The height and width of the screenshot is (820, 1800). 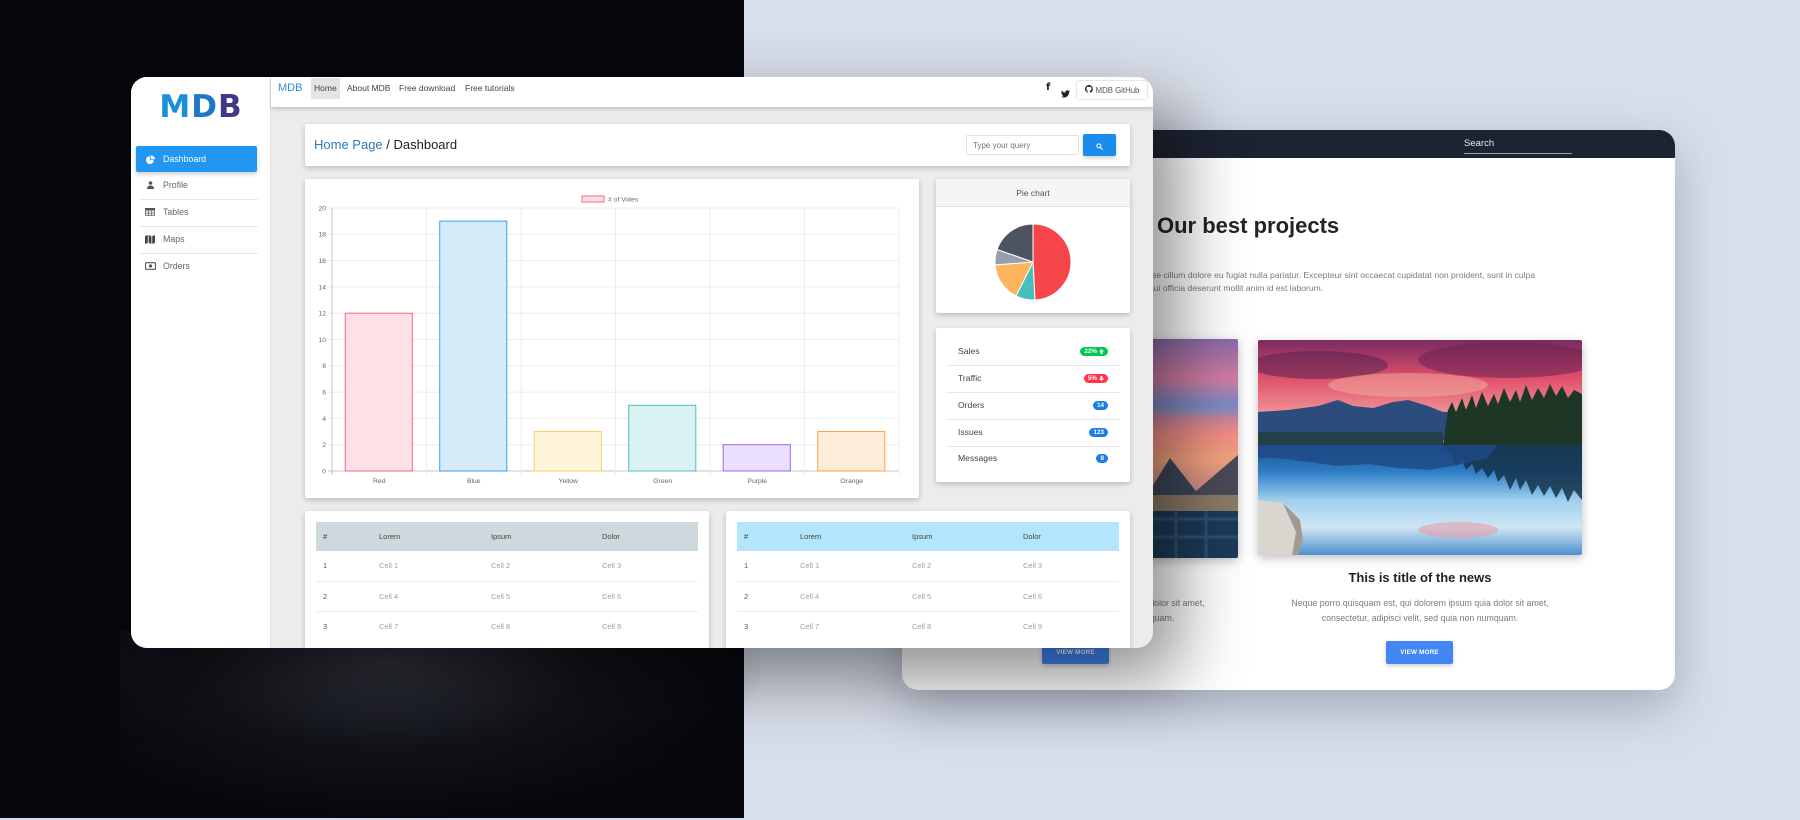 I want to click on github-button: MDB GitHub, so click(x=1112, y=90).